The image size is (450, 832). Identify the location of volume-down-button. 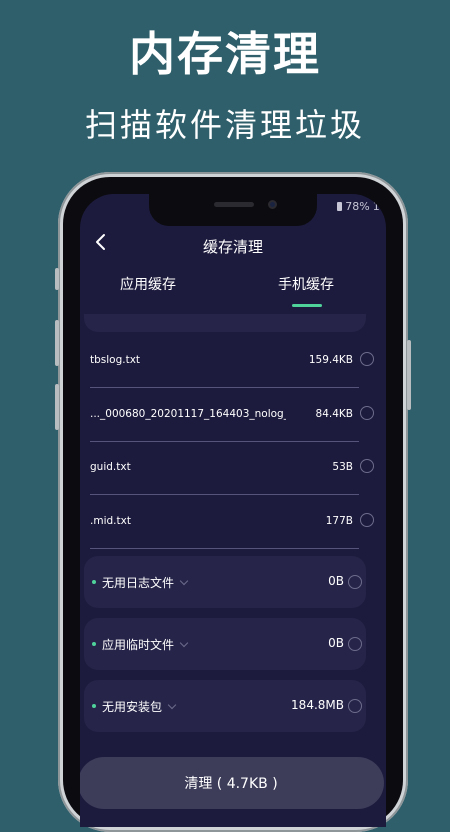
(57, 407).